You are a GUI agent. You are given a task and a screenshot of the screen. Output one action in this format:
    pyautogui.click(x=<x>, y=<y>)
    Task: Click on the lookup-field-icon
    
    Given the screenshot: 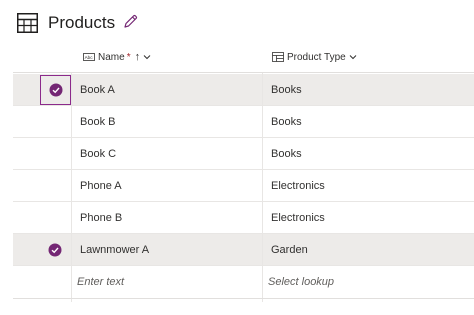 What is the action you would take?
    pyautogui.click(x=278, y=57)
    